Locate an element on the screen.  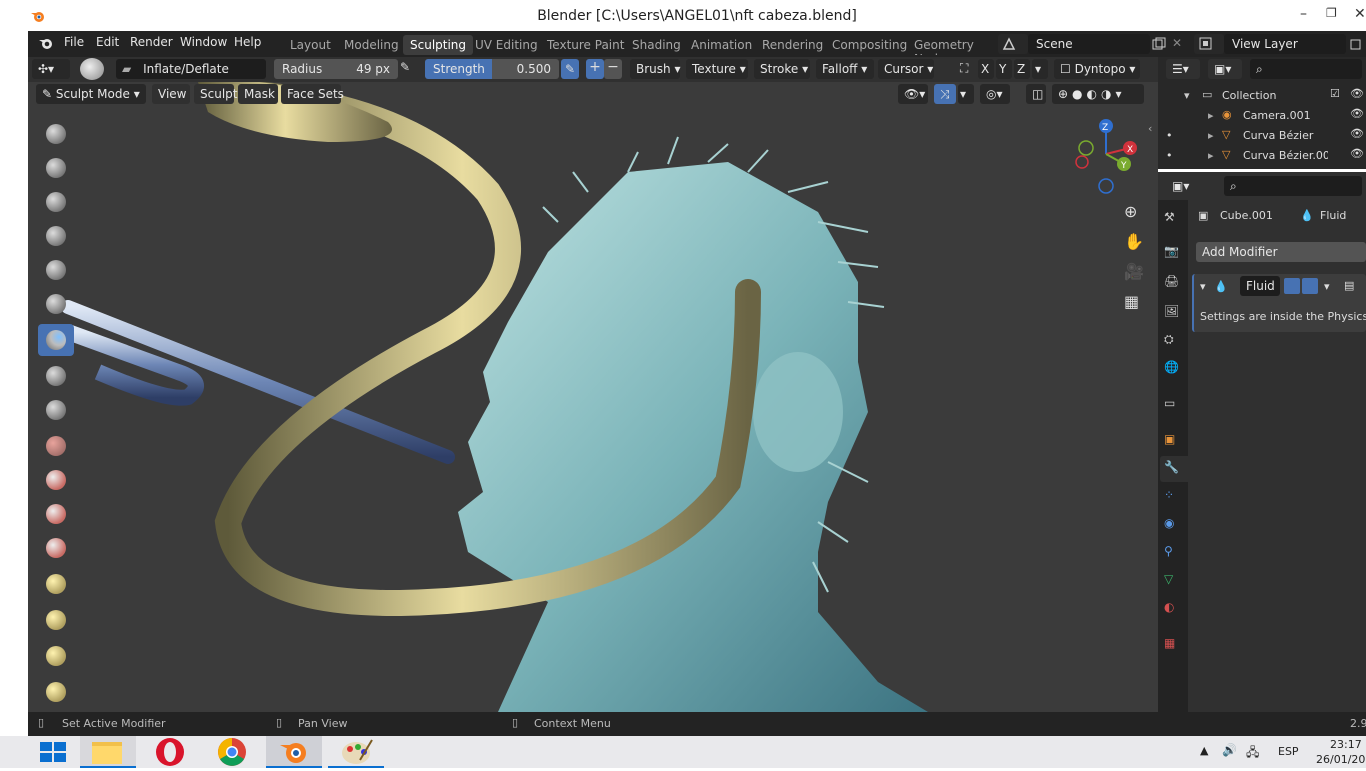
texture-dropdown: Texture ▾ is located at coordinates (717, 69).